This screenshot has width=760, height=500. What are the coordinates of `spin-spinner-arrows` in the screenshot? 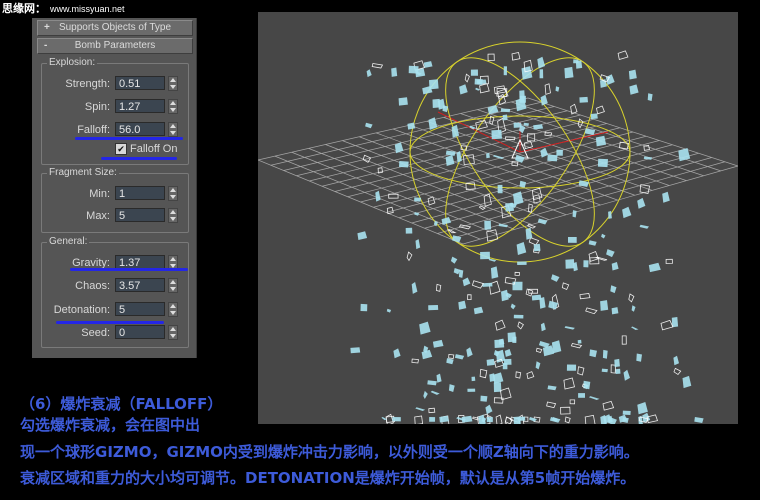 It's located at (173, 106).